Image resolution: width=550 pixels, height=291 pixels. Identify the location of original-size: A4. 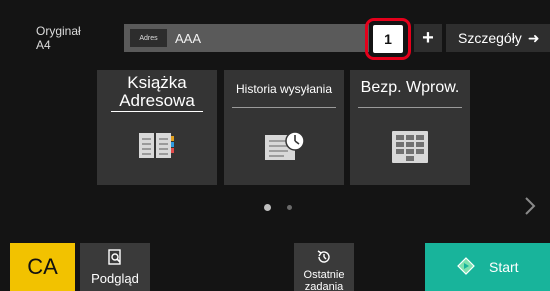
(43, 45).